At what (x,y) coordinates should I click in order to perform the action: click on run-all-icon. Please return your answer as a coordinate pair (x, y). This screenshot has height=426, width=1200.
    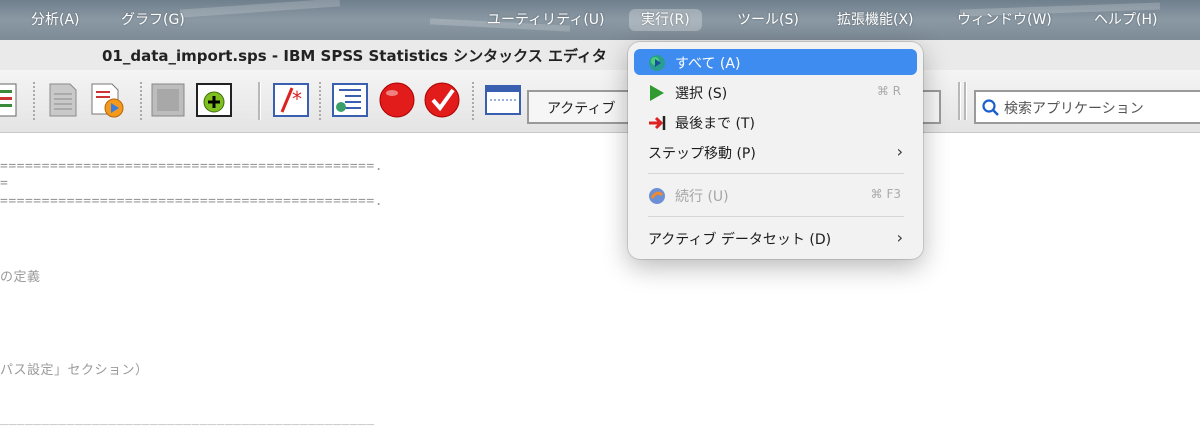
    Looking at the image, I should click on (657, 63).